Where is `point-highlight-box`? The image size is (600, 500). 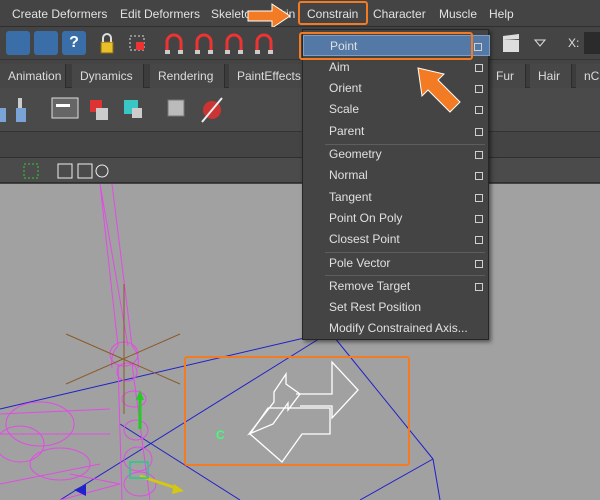
point-highlight-box is located at coordinates (386, 46).